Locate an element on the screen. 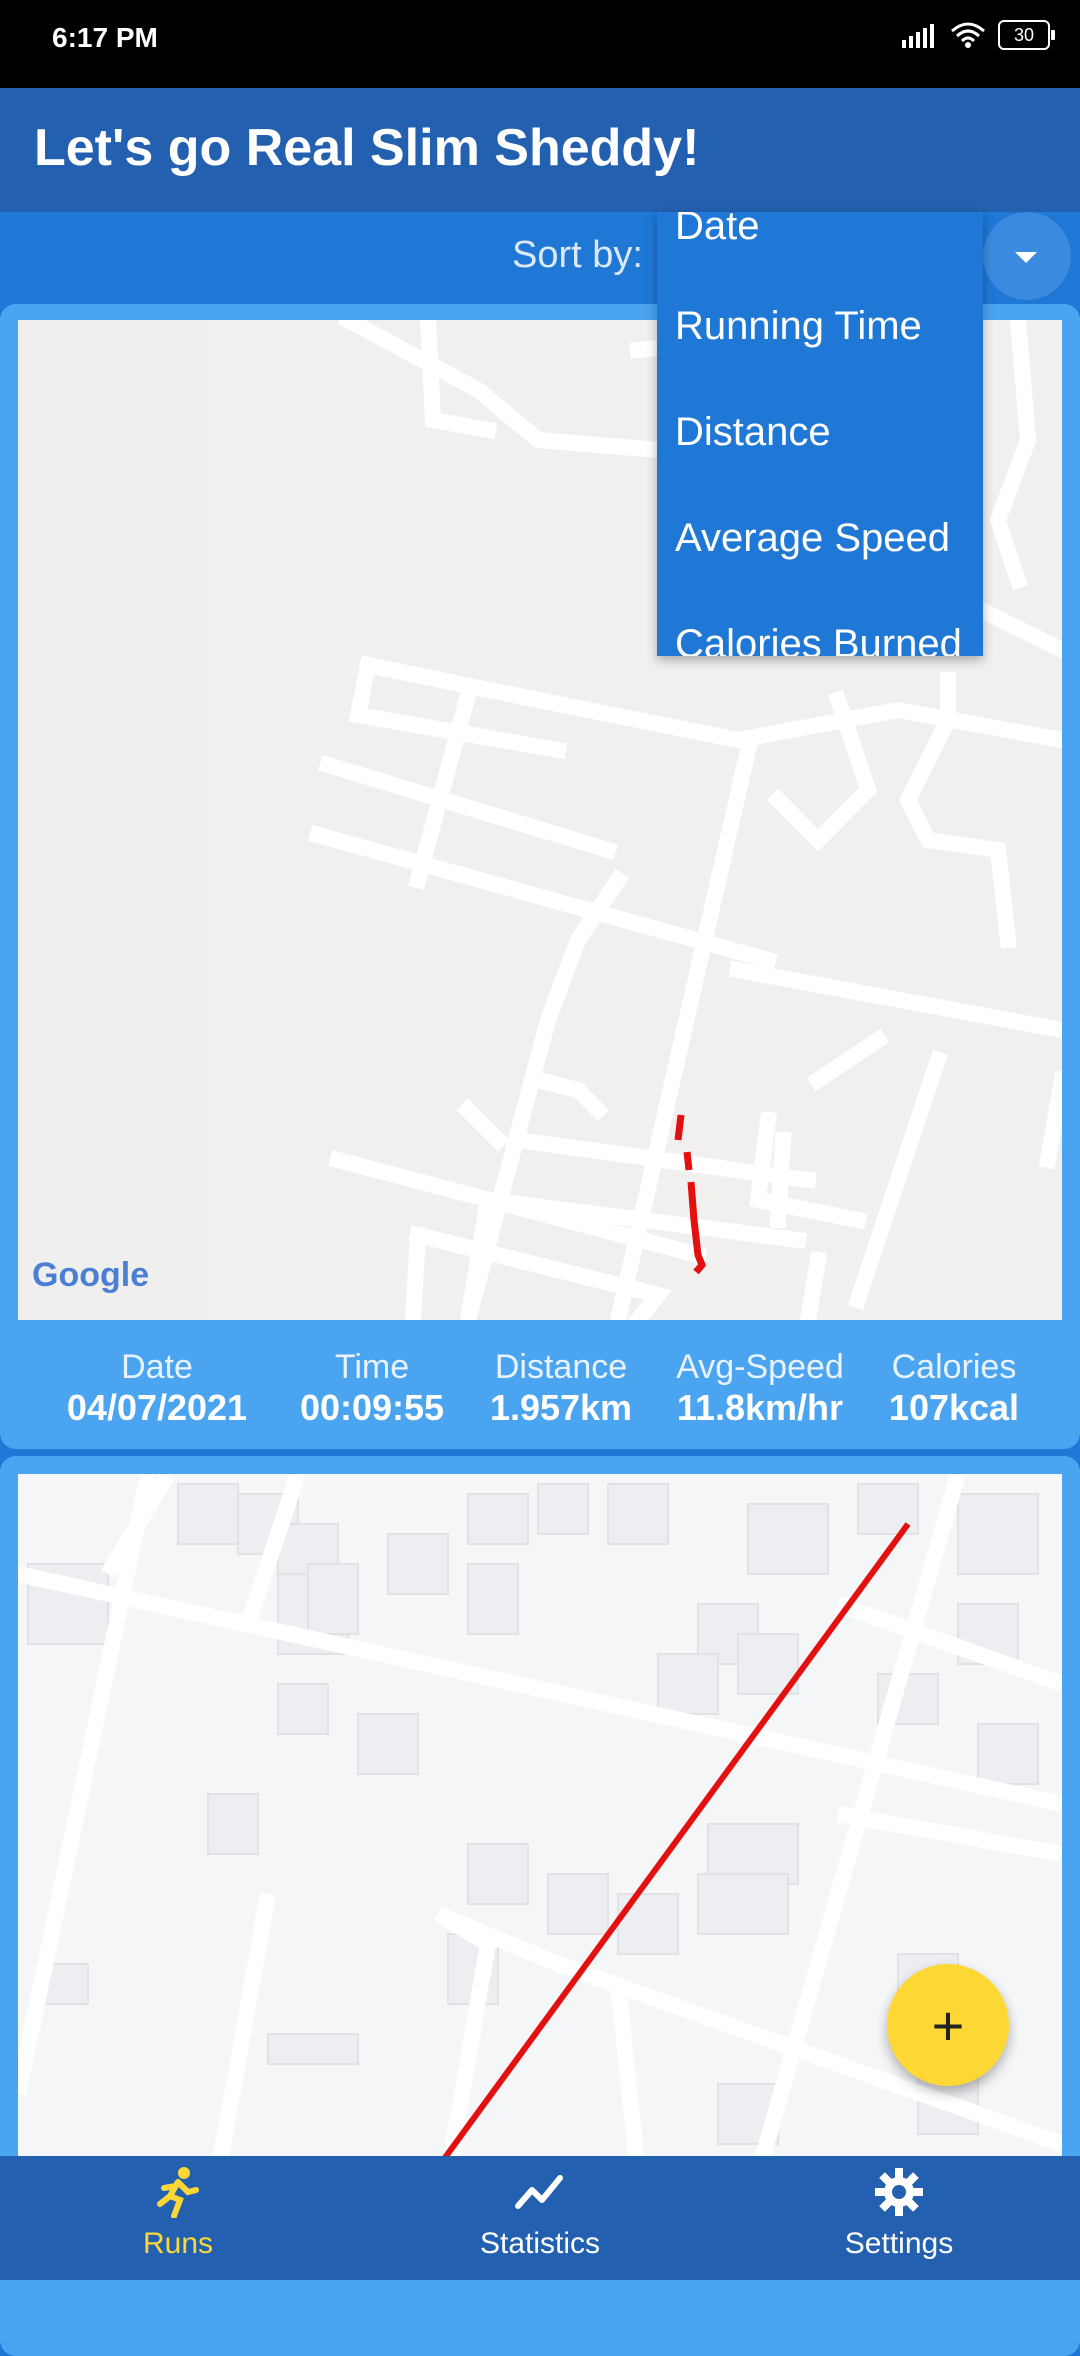  stat-time: Time 00:09:55 is located at coordinates (372, 1388).